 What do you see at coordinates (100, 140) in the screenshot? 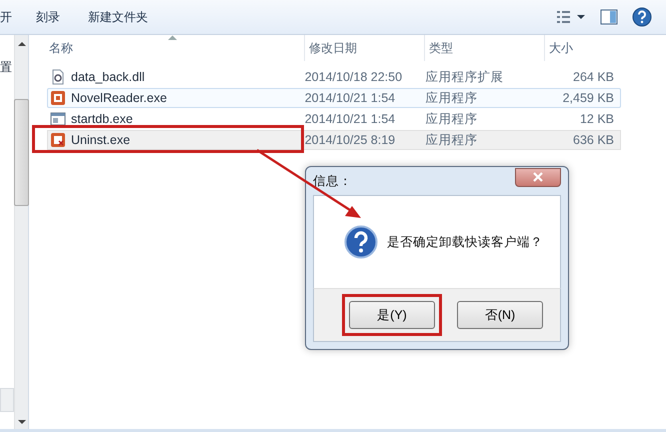
I see `file-name: Uninst.exe` at bounding box center [100, 140].